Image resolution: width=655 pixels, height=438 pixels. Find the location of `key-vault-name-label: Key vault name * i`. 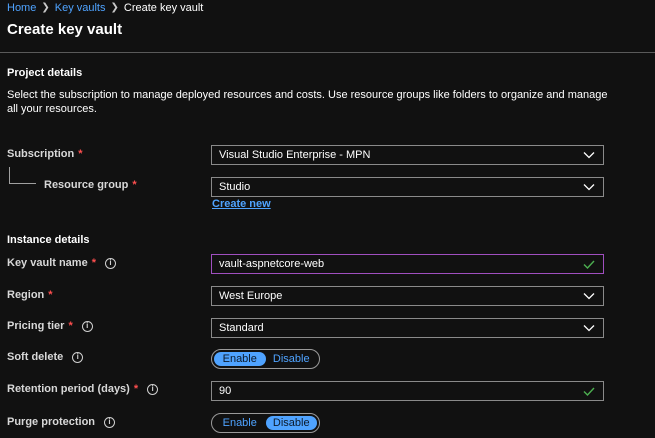

key-vault-name-label: Key vault name * i is located at coordinates (61, 263).